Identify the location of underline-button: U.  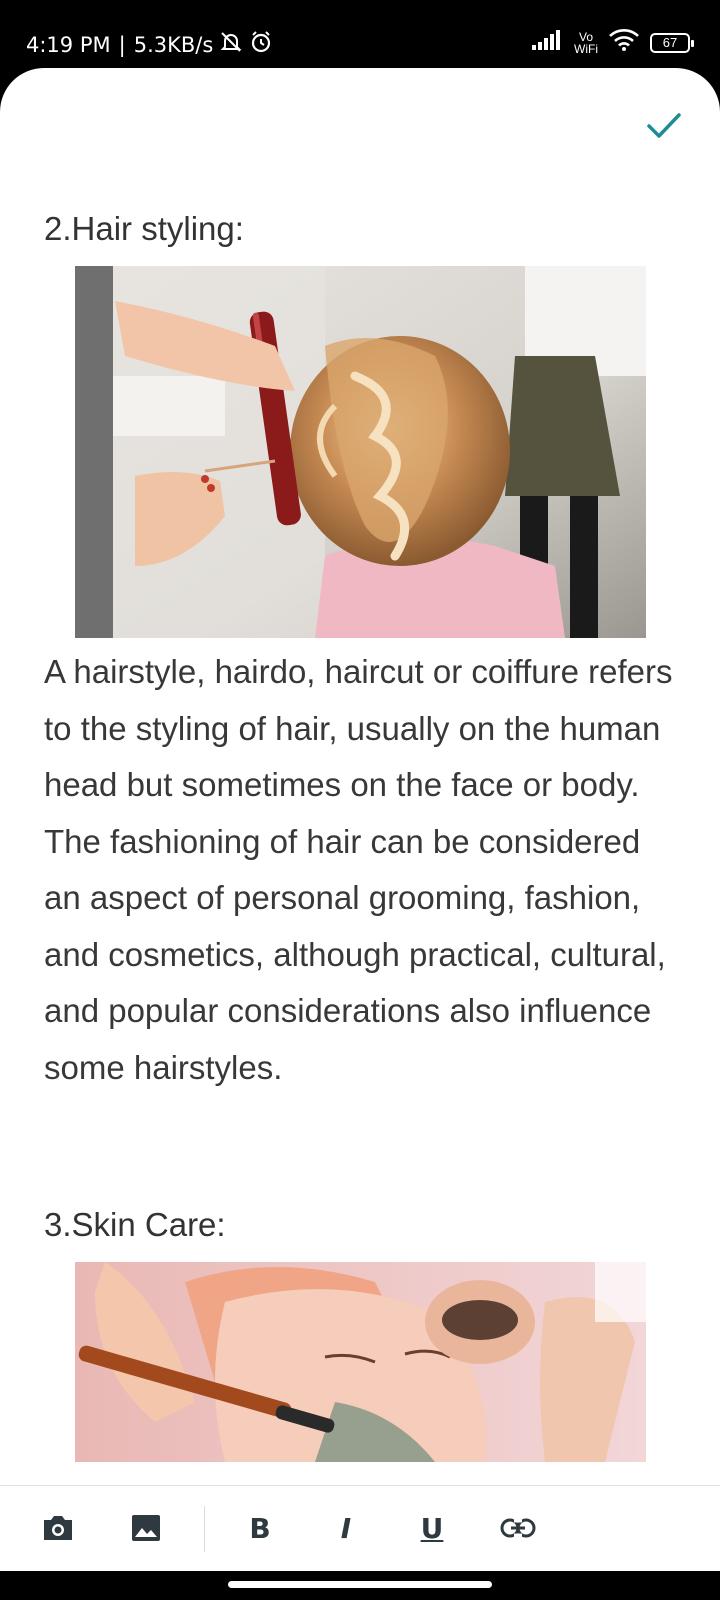
(432, 1528).